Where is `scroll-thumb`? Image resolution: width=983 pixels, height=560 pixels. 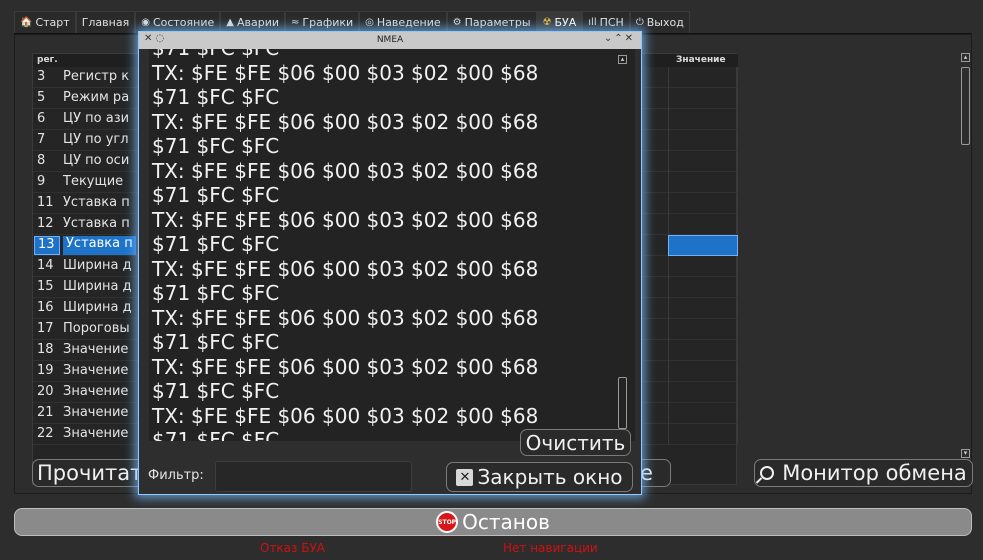
scroll-thumb is located at coordinates (965, 106).